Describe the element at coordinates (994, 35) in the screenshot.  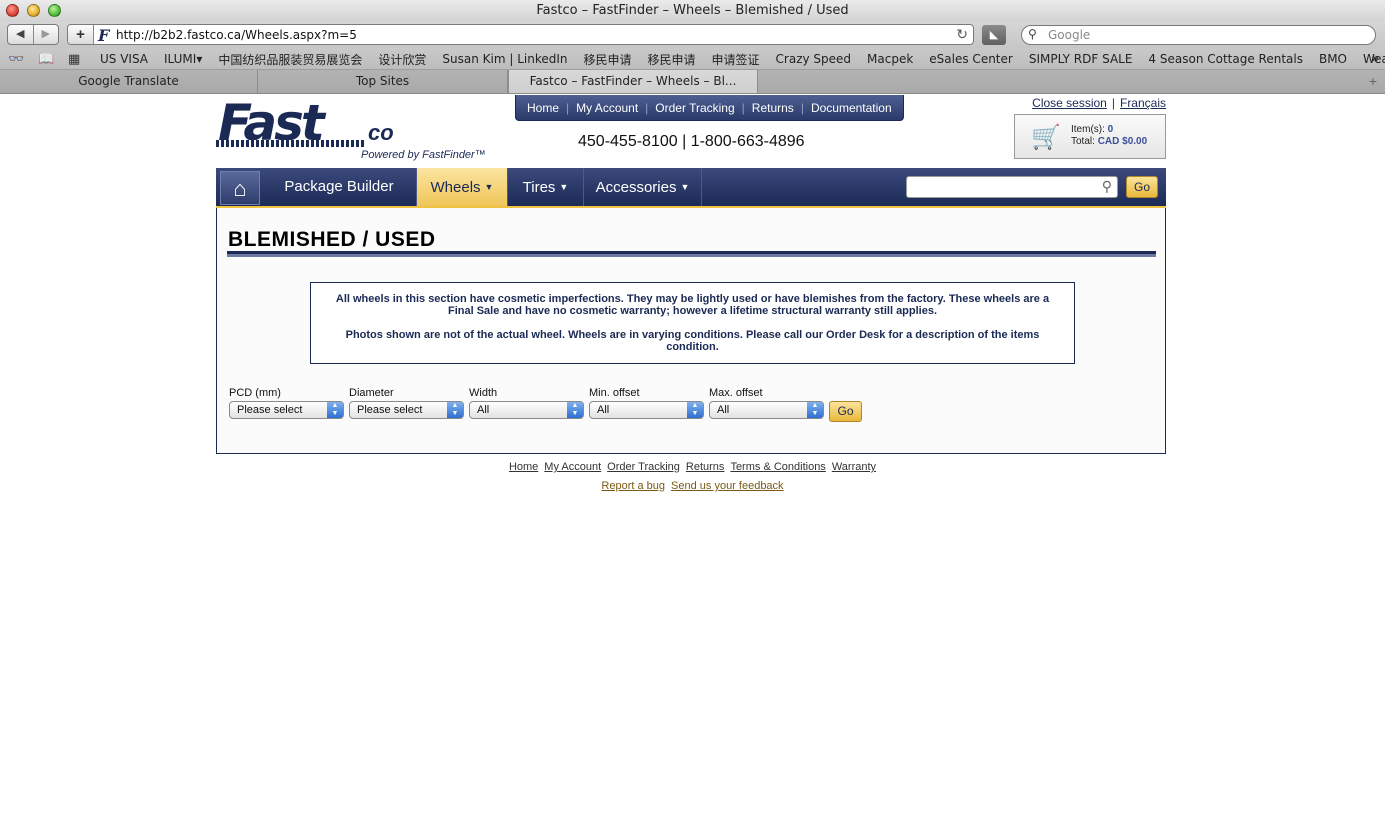
I see `rss-icon: ◣` at that location.